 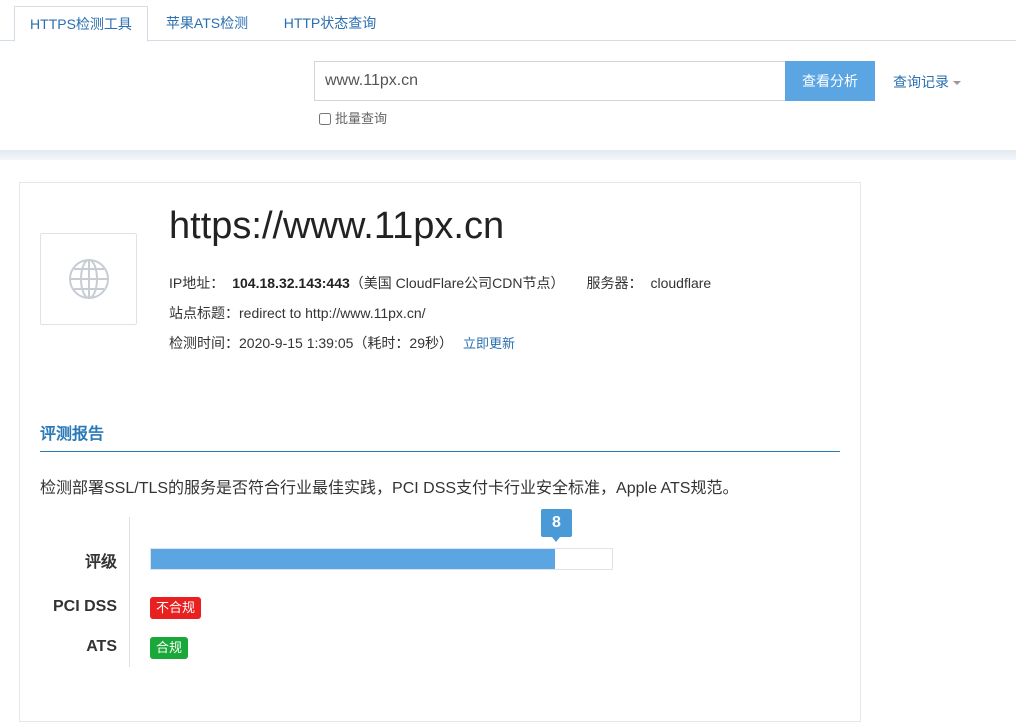 I want to click on divider-band, so click(x=508, y=155).